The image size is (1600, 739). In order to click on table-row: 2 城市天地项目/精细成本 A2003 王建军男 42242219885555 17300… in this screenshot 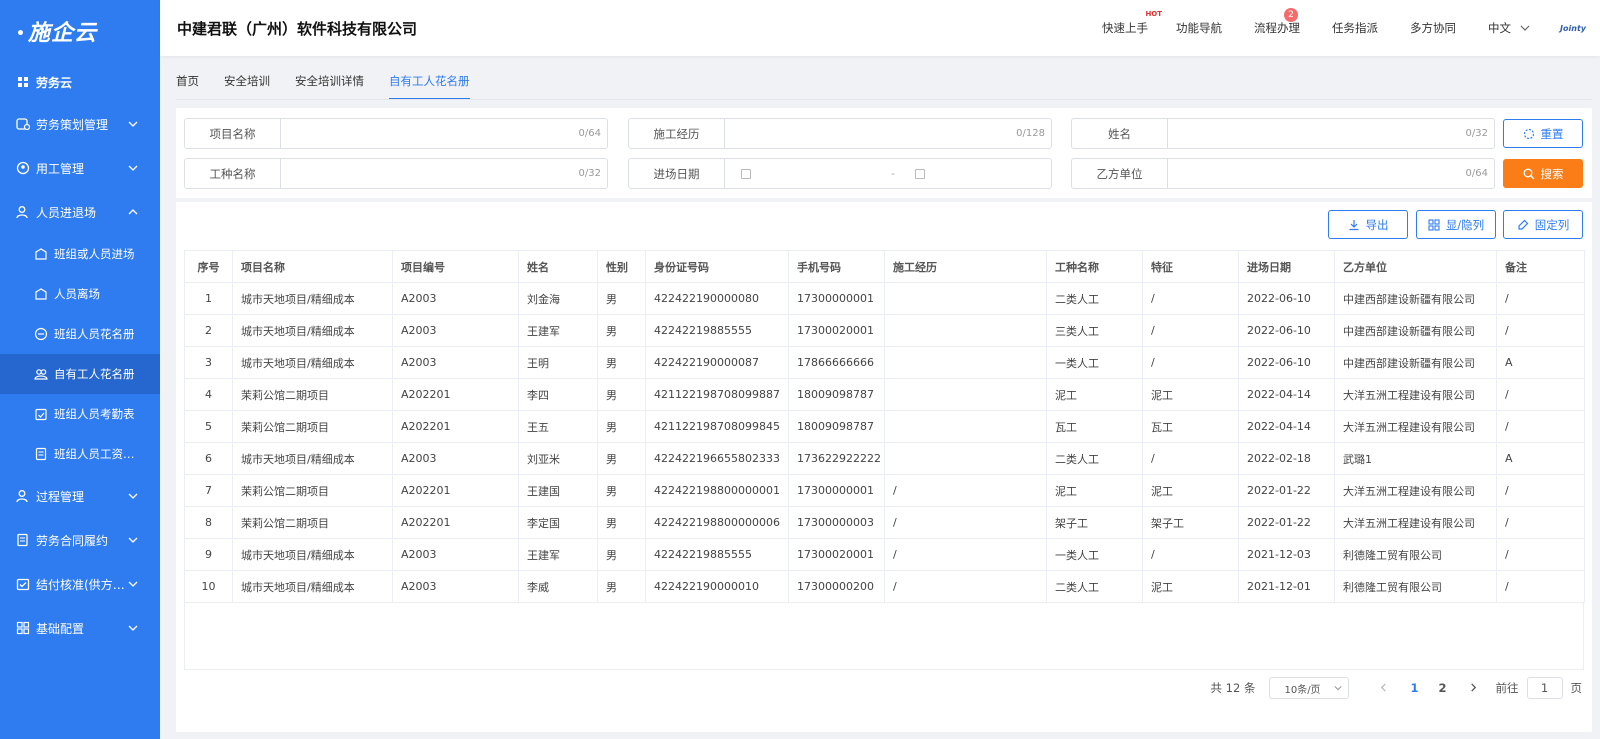, I will do `click(884, 330)`.